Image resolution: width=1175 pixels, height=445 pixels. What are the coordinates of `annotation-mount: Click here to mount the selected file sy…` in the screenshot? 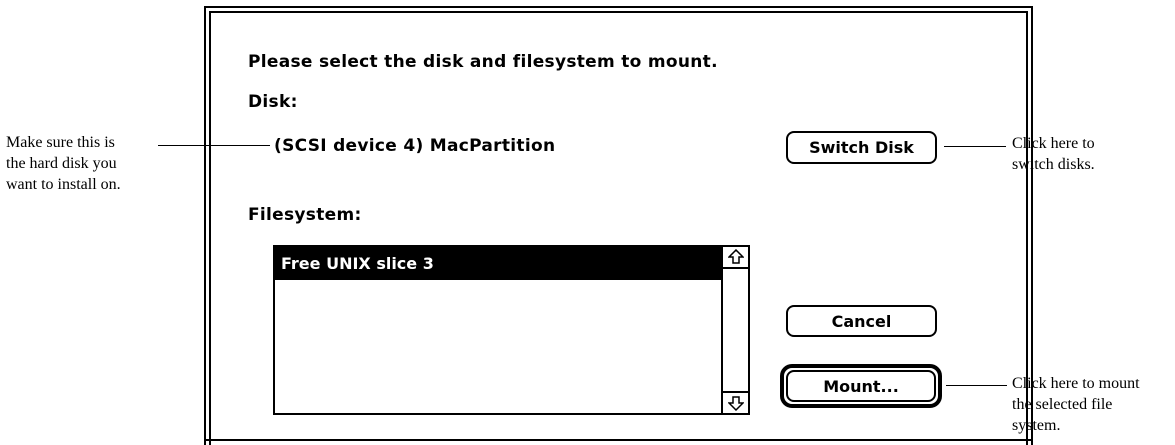 It's located at (1076, 404).